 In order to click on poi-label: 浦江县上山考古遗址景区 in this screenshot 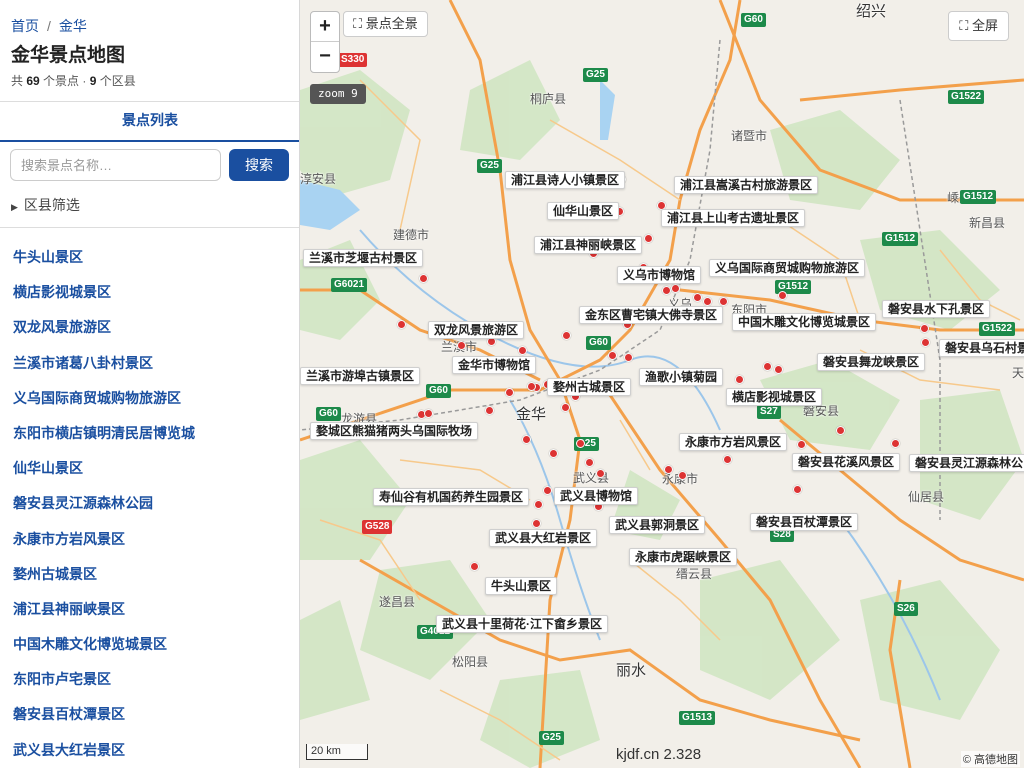, I will do `click(733, 218)`.